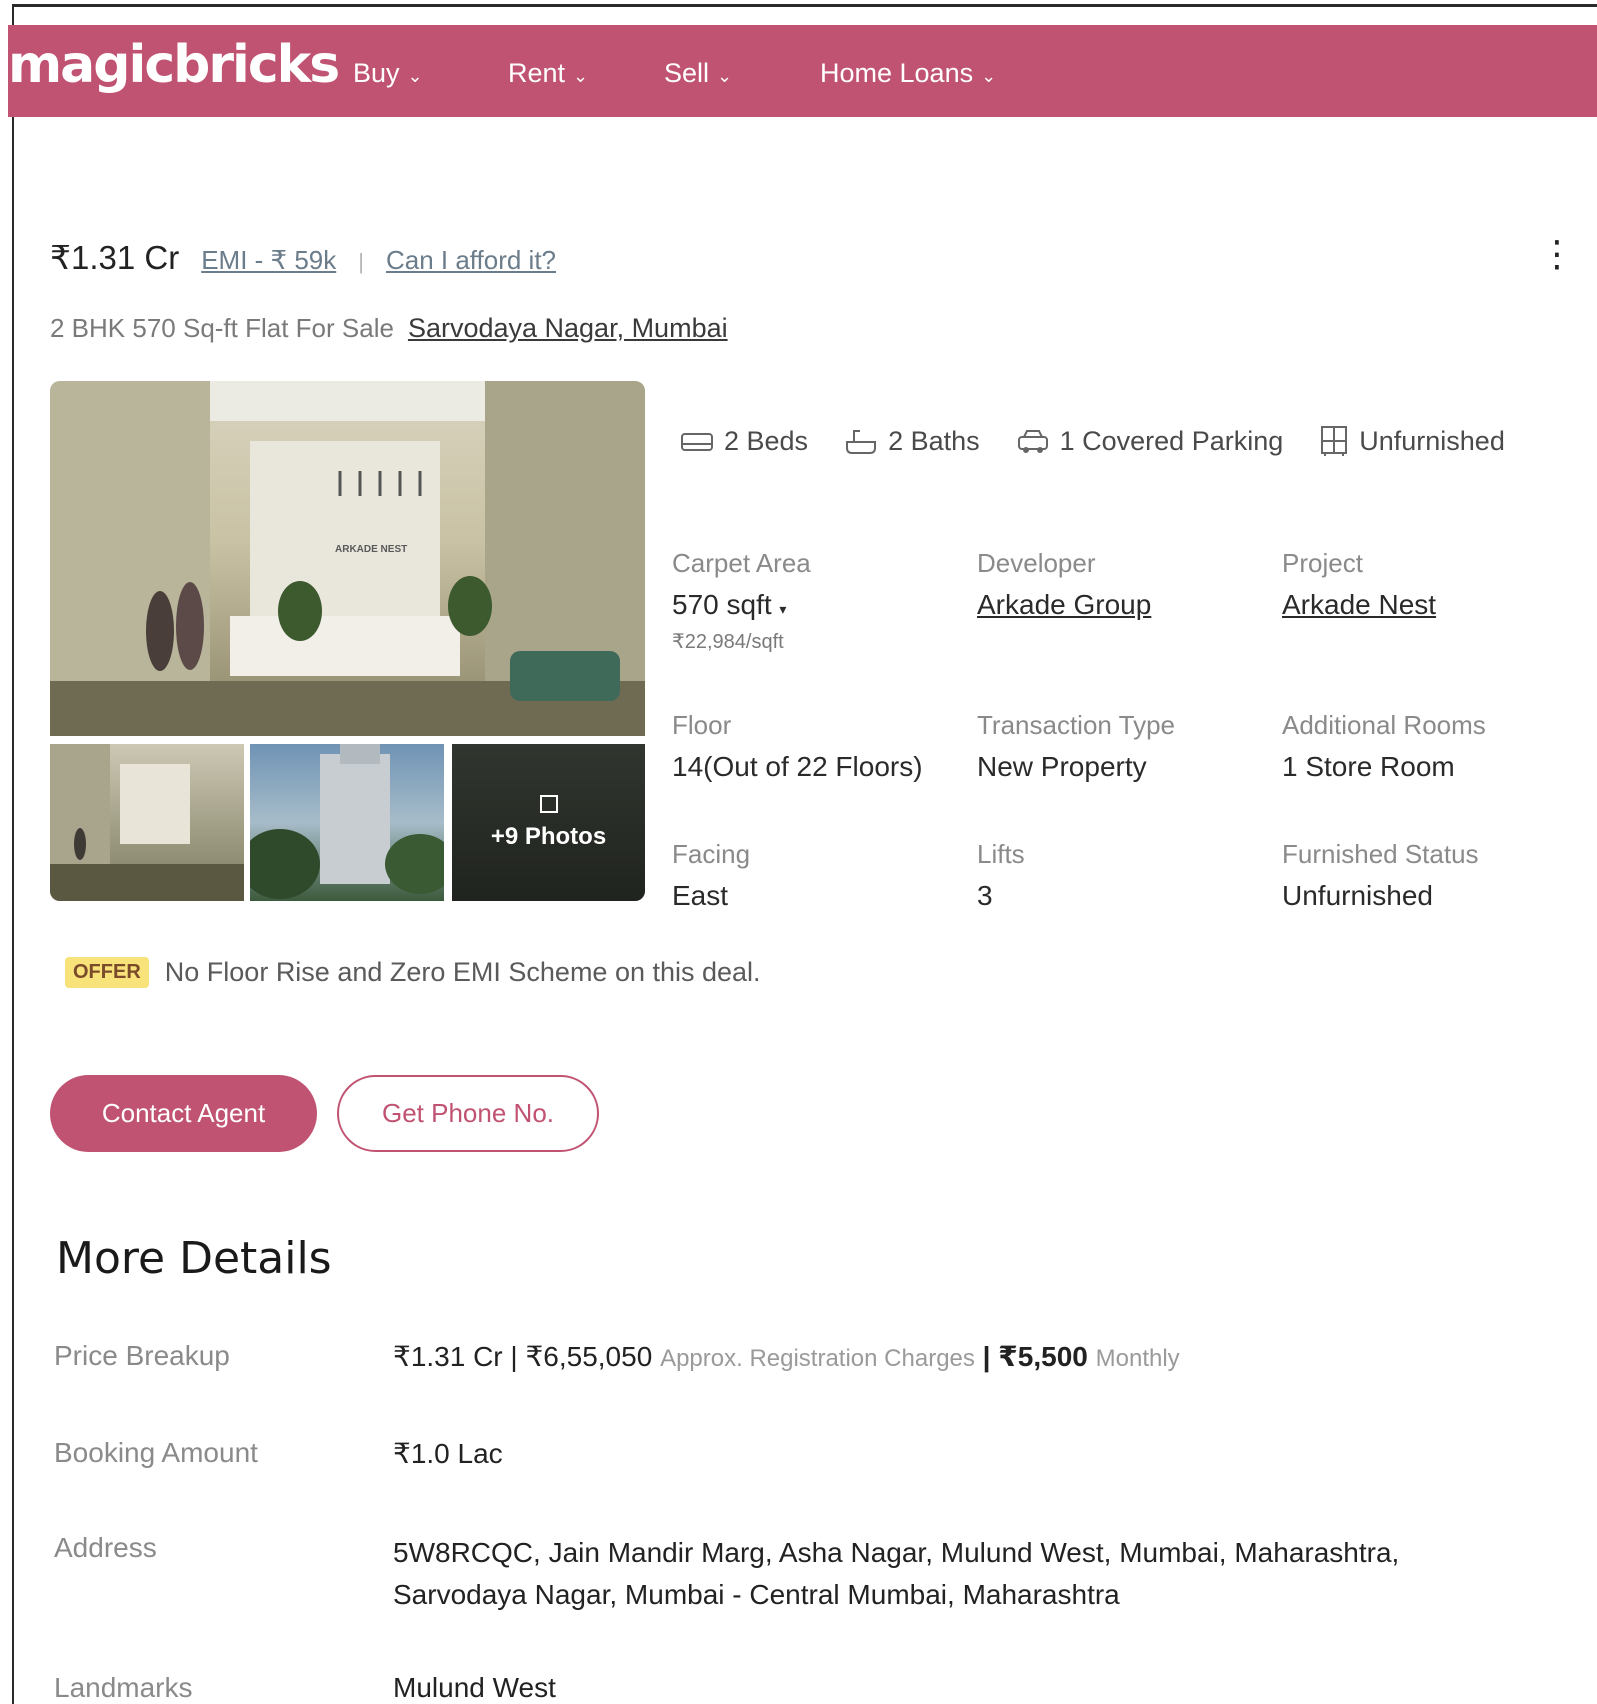 This screenshot has width=1597, height=1704. I want to click on spec-lifts: Lifts 3, so click(1001, 875).